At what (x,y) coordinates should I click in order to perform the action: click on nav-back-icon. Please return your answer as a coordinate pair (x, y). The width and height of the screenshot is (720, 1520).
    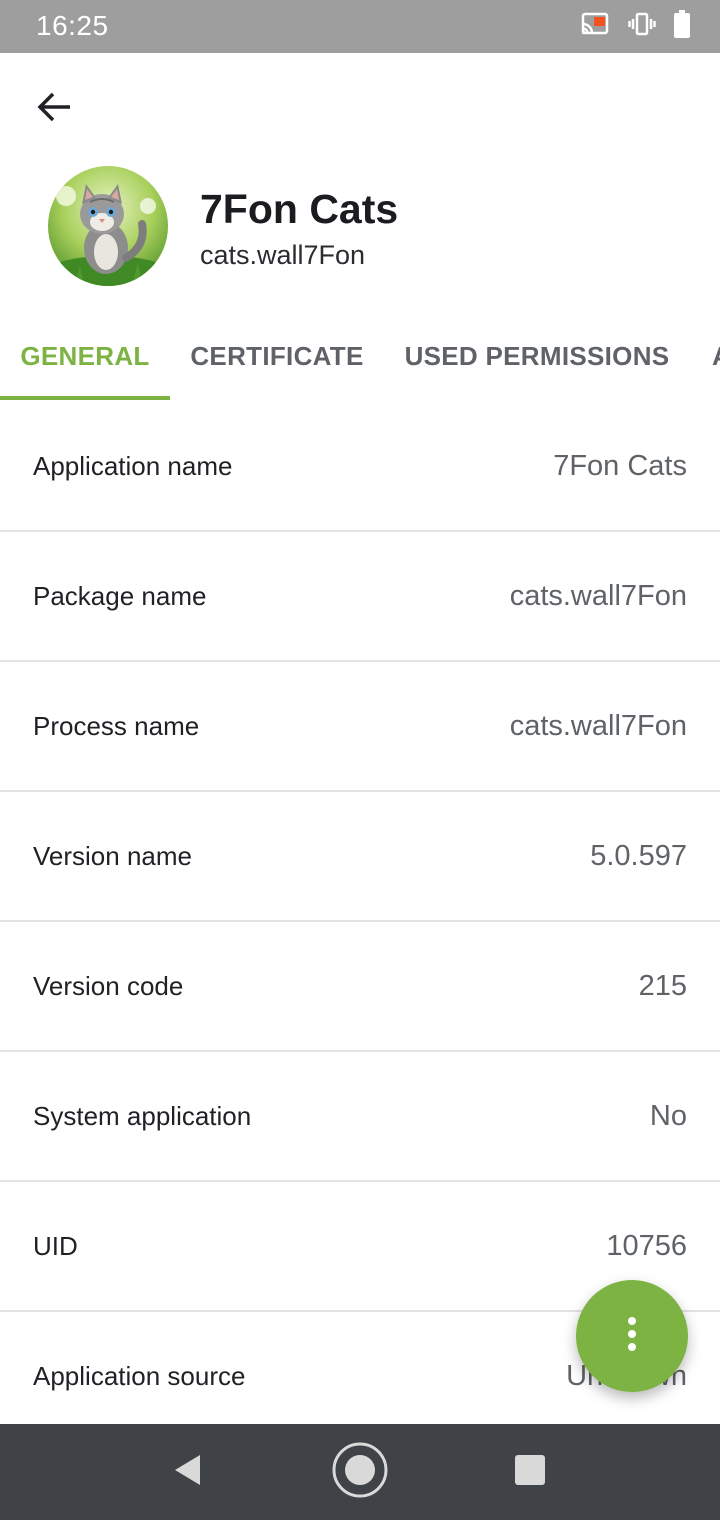
    Looking at the image, I should click on (188, 1472).